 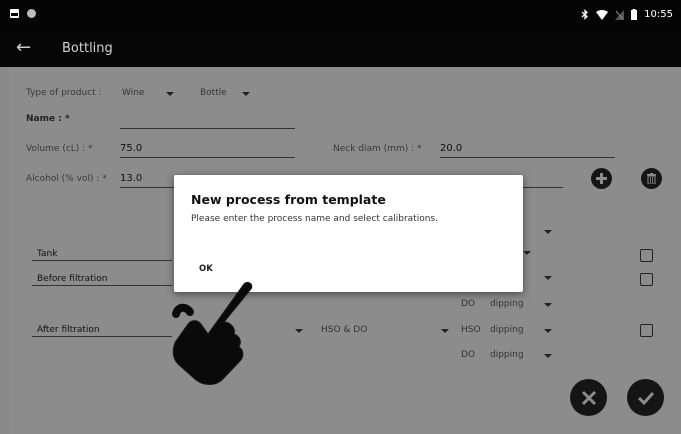 What do you see at coordinates (14, 13) in the screenshot?
I see `gallery-icon` at bounding box center [14, 13].